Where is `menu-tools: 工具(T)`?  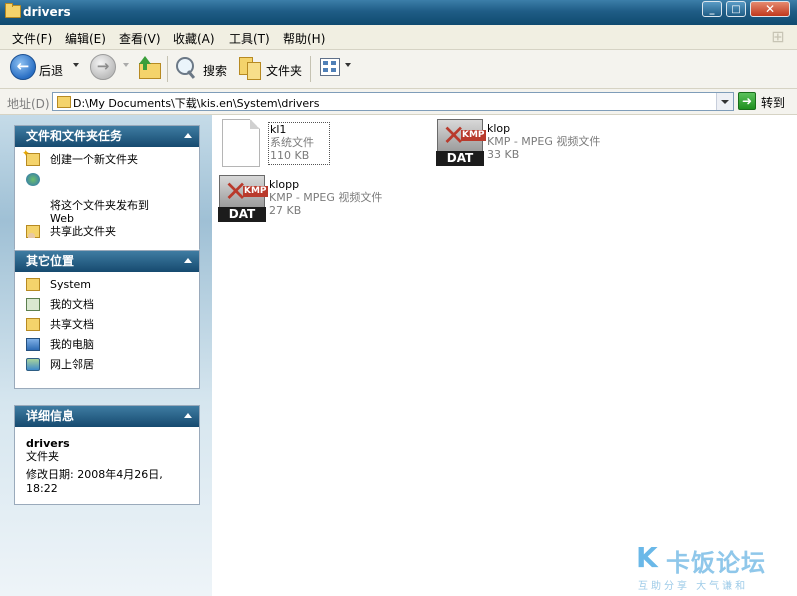 menu-tools: 工具(T) is located at coordinates (249, 38).